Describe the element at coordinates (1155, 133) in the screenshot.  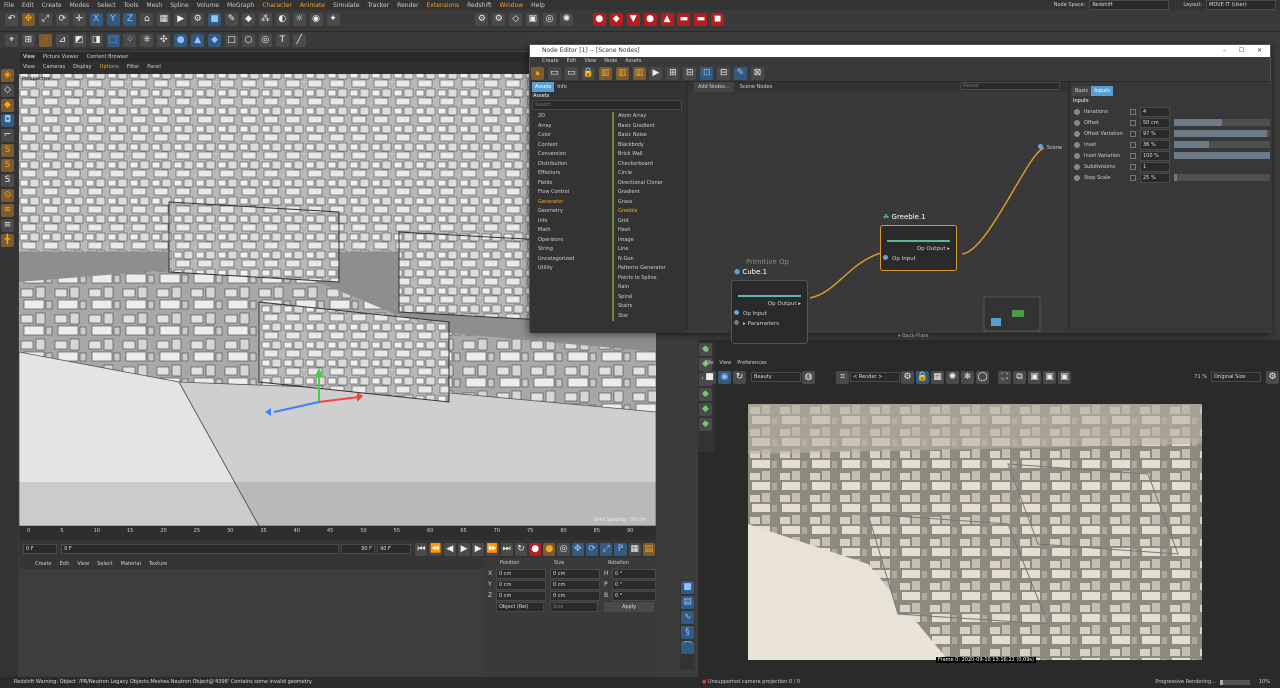
I see `attr-value-field: 97 %` at that location.